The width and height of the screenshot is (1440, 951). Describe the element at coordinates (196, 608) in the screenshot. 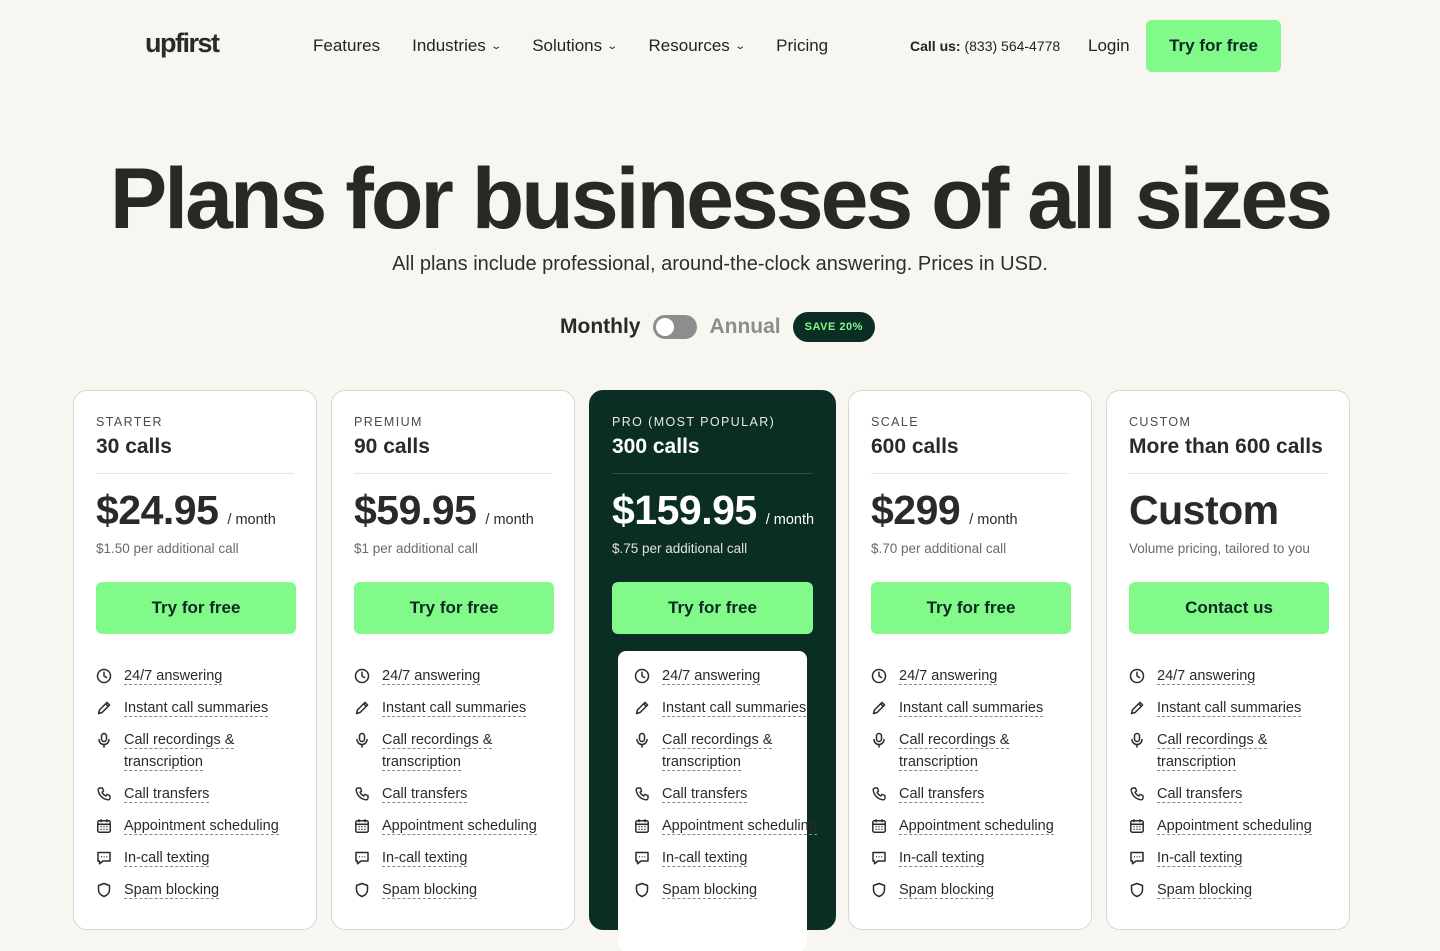

I see `starter-cta-button: Try for free` at that location.